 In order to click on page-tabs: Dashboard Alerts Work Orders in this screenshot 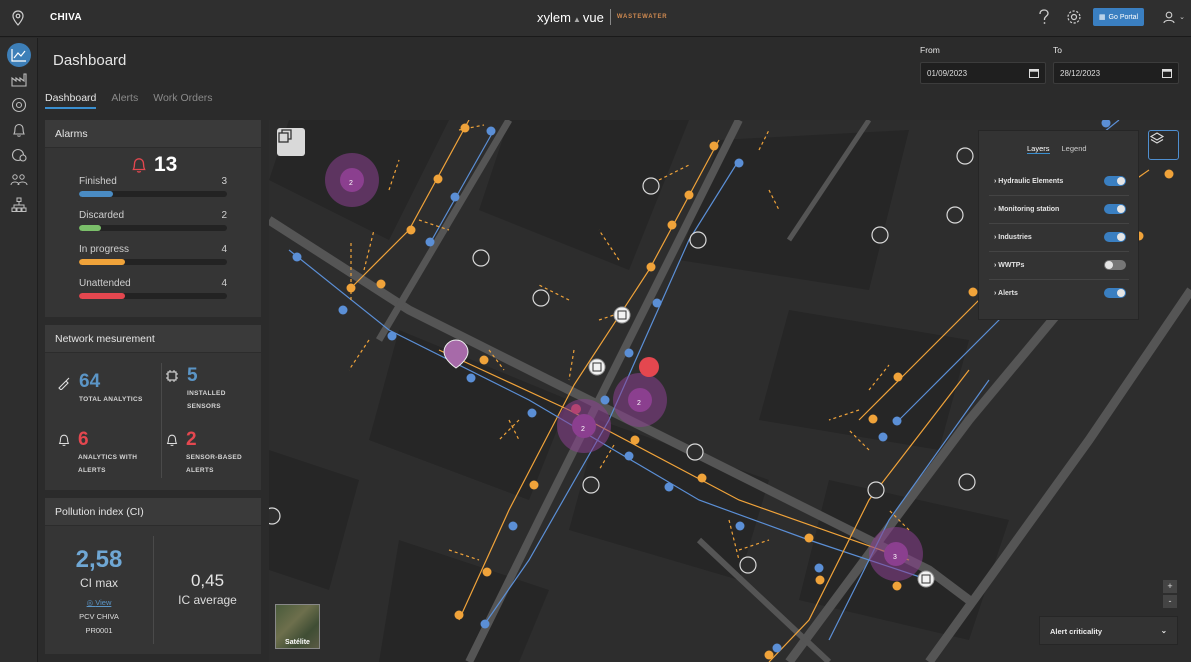, I will do `click(129, 100)`.